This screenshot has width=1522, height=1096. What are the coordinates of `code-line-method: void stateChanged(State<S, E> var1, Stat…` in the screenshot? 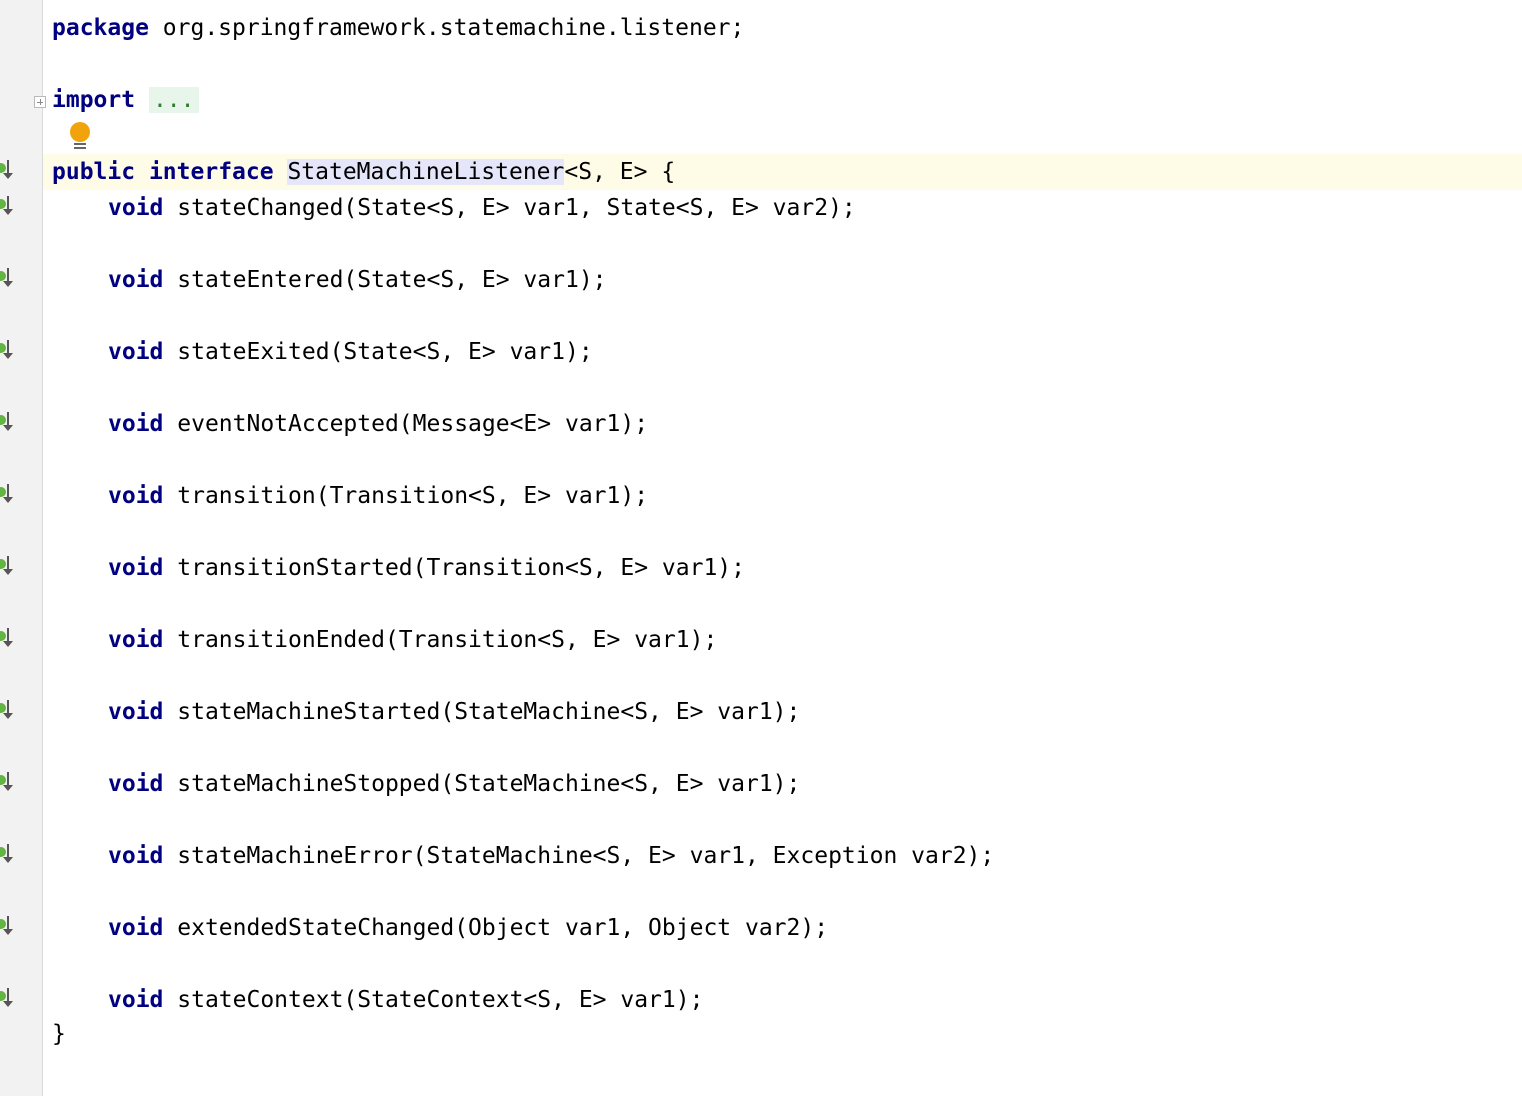 It's located at (761, 208).